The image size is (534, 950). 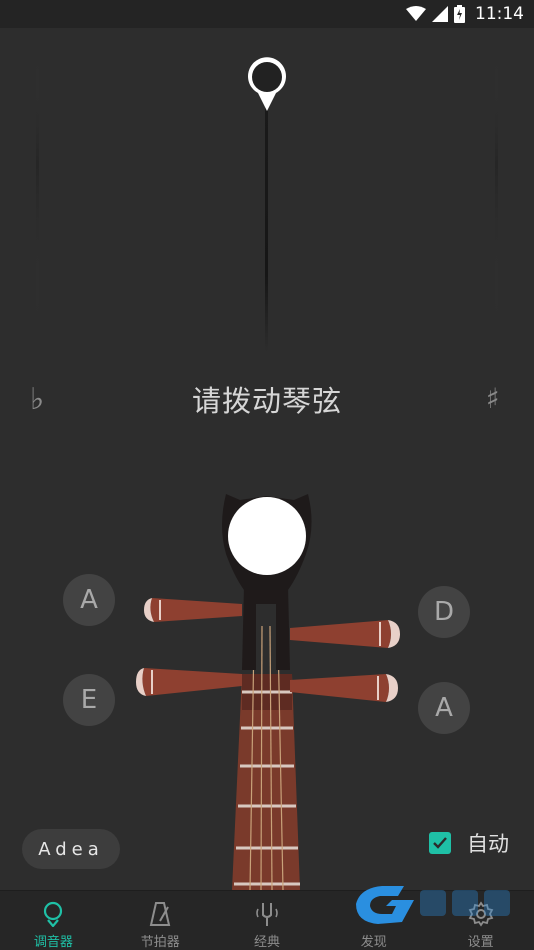 I want to click on nav-label: 调音器, so click(x=53, y=942).